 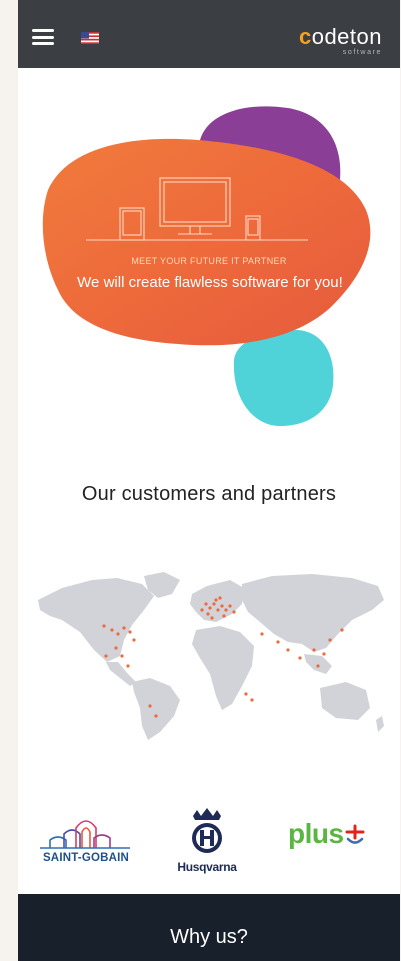 What do you see at coordinates (380, 724) in the screenshot?
I see `new-zealand` at bounding box center [380, 724].